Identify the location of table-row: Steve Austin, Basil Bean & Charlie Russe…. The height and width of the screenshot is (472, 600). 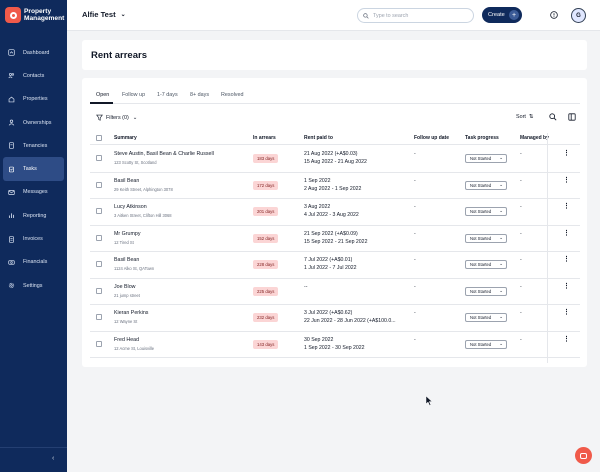
(335, 159).